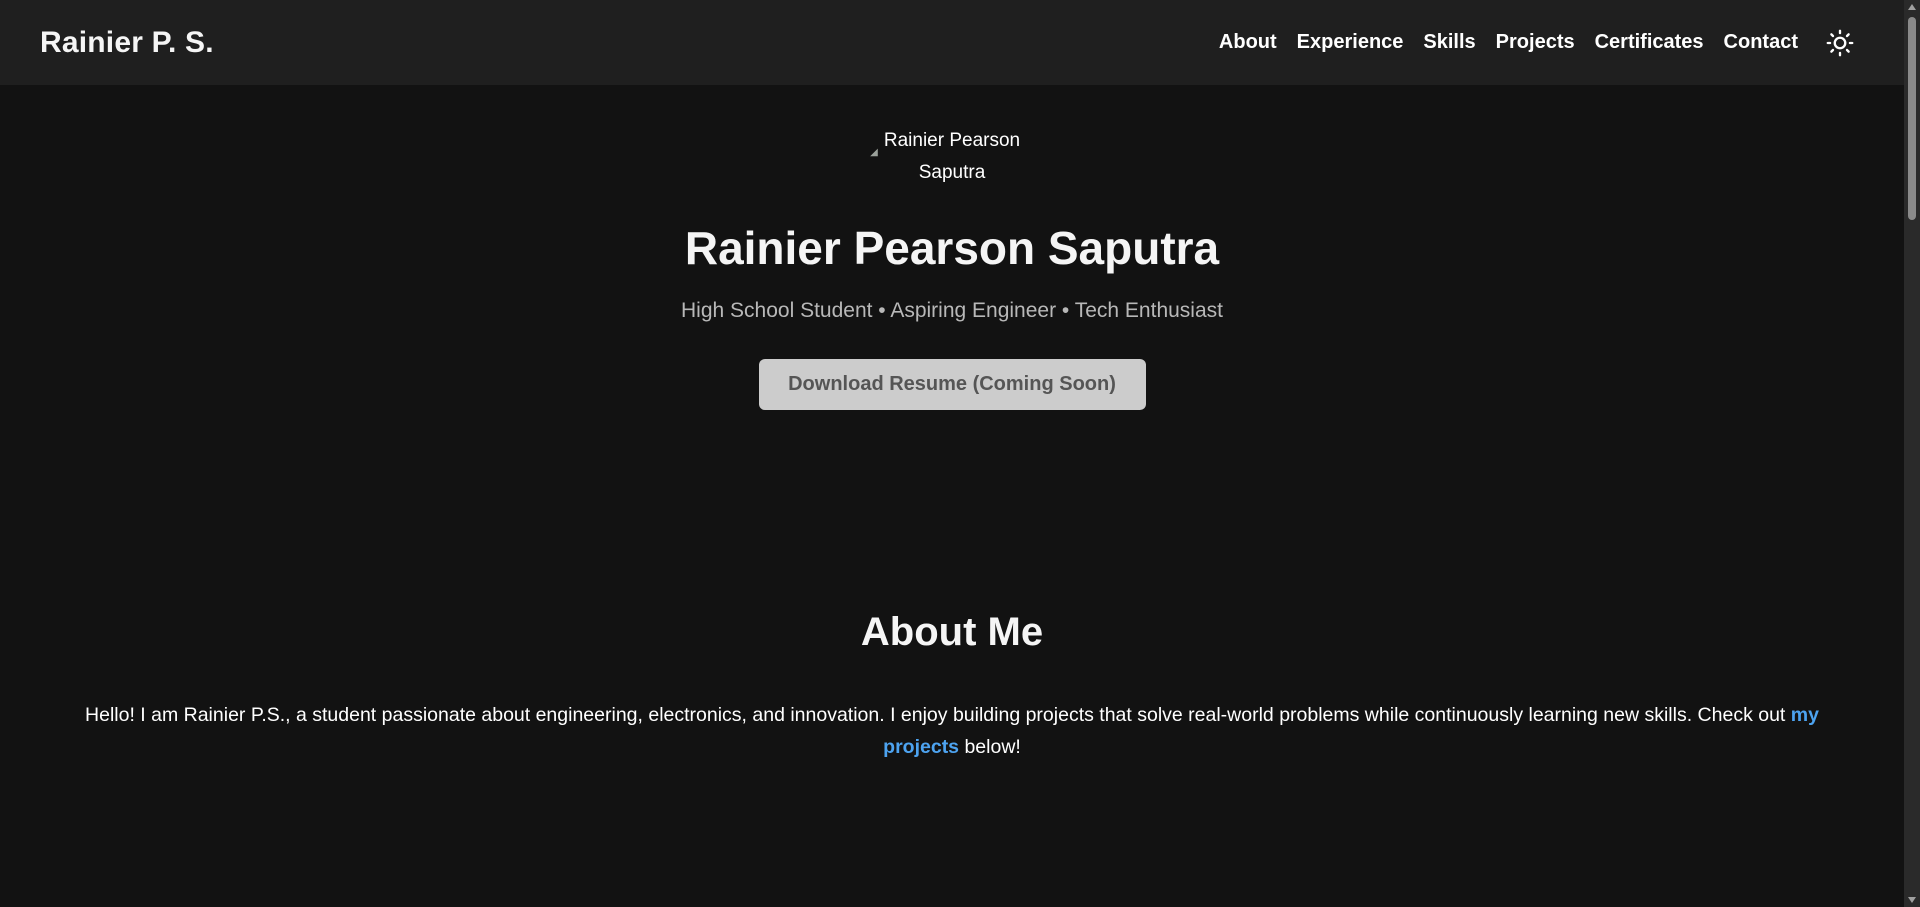  Describe the element at coordinates (1912, 118) in the screenshot. I see `scrollbar-thumb` at that location.